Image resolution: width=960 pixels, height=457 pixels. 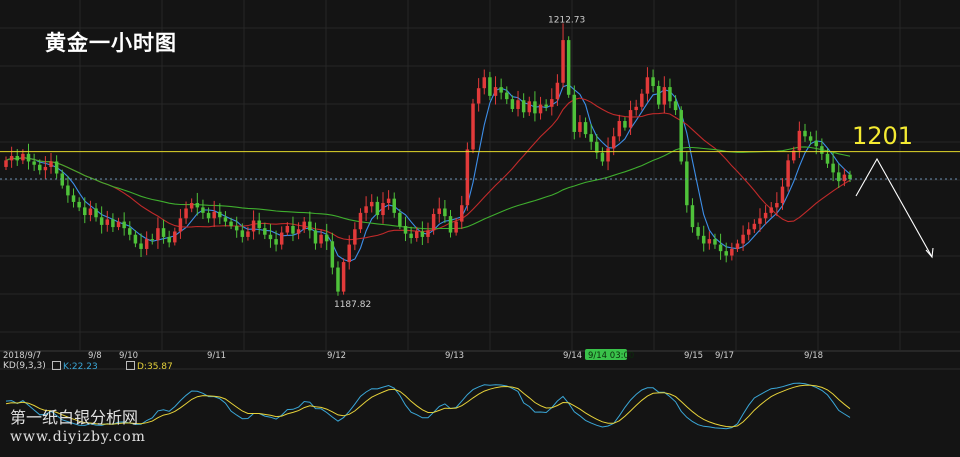 What do you see at coordinates (454, 356) in the screenshot?
I see `time-axis-label: 9/13` at bounding box center [454, 356].